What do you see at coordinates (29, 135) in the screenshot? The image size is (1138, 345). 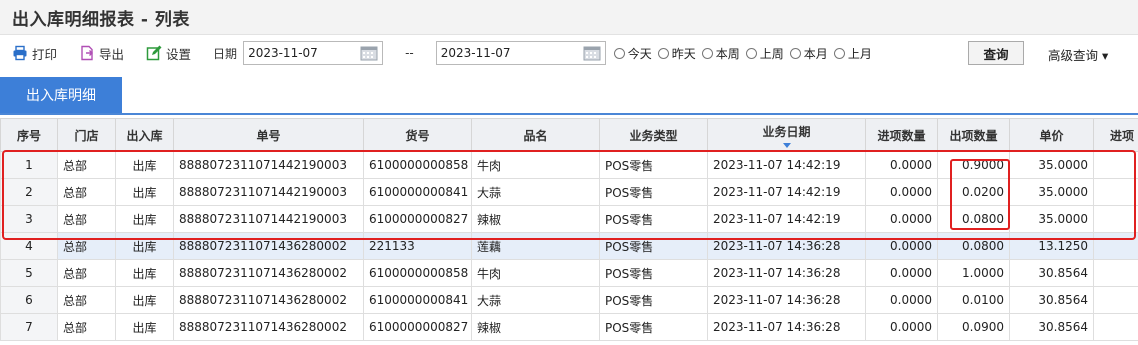 I see `col-header-seq: 序号` at bounding box center [29, 135].